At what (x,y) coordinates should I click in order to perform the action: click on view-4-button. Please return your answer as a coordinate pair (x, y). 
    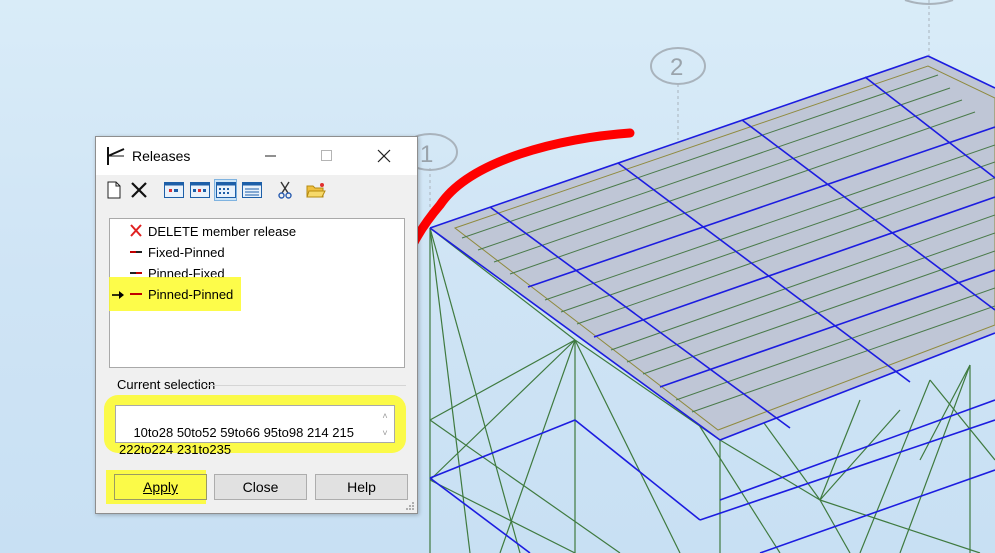
    Looking at the image, I should click on (252, 190).